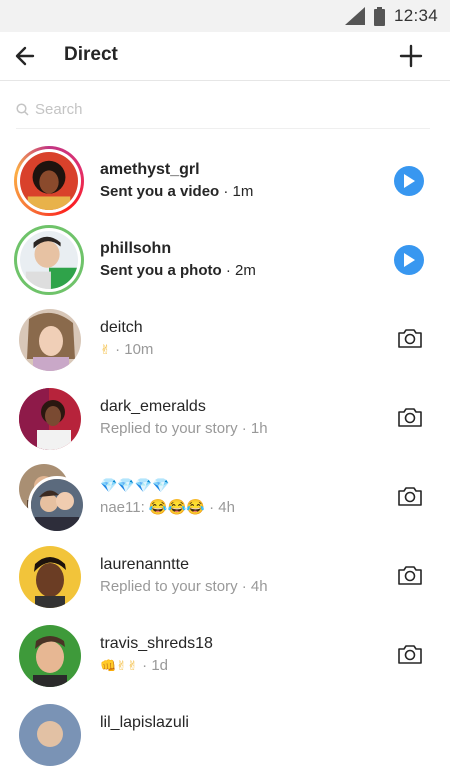  Describe the element at coordinates (184, 586) in the screenshot. I see `thread-preview: Replied to your story · 4h` at that location.